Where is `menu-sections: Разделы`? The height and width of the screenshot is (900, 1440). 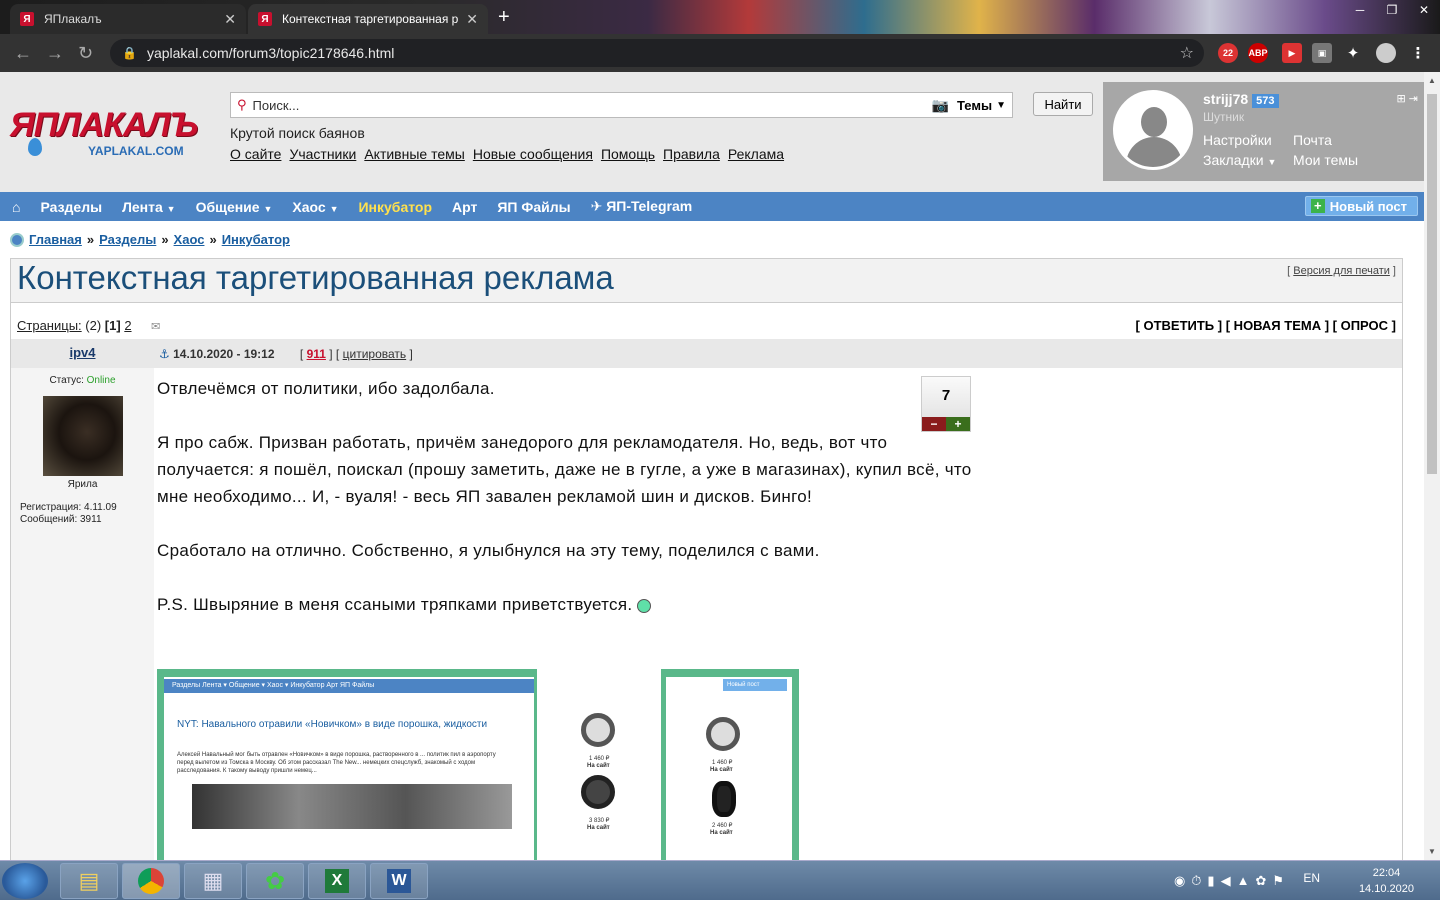
menu-sections: Разделы is located at coordinates (71, 207).